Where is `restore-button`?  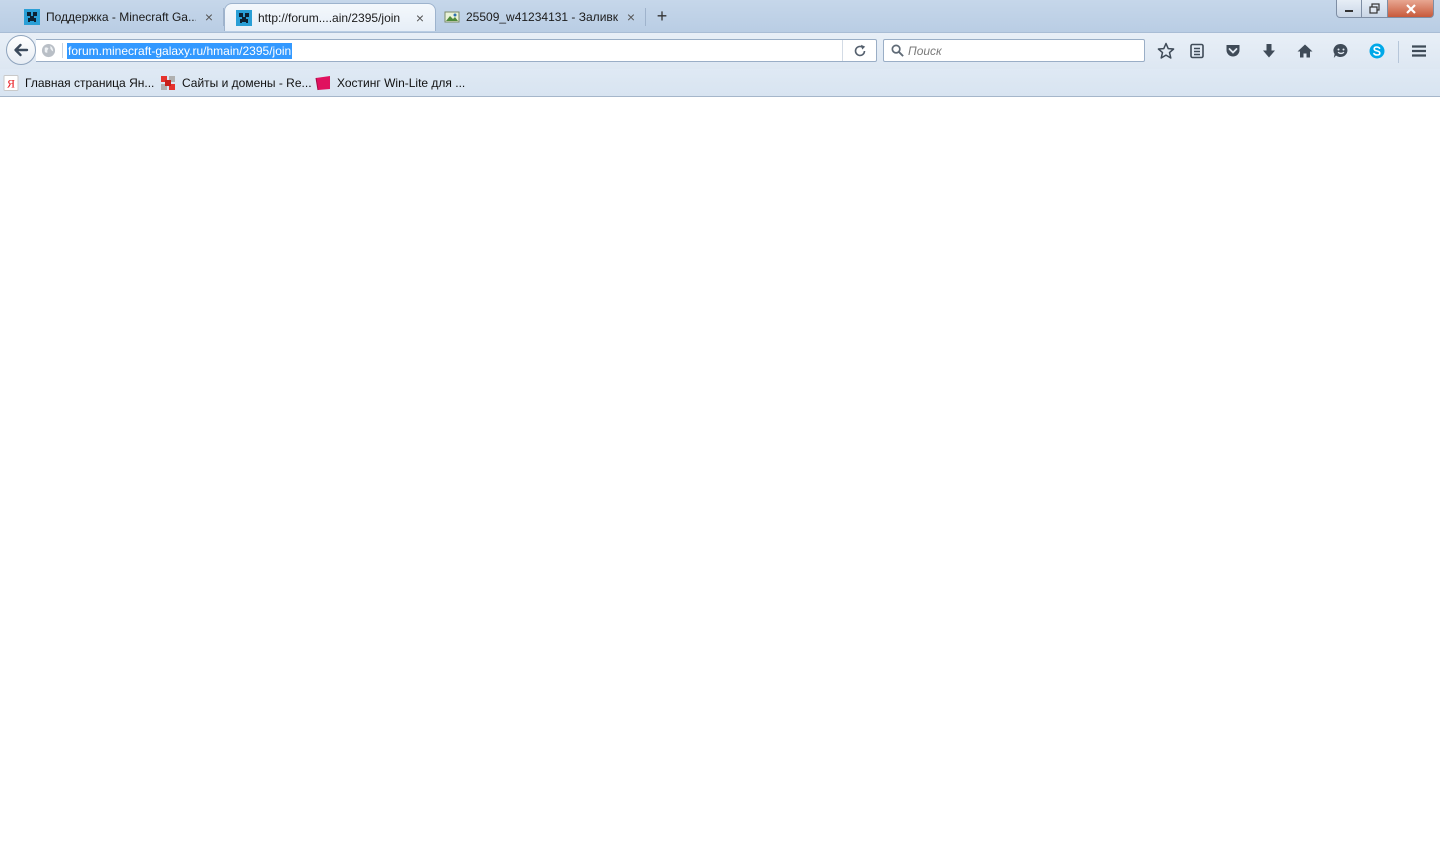 restore-button is located at coordinates (1375, 9).